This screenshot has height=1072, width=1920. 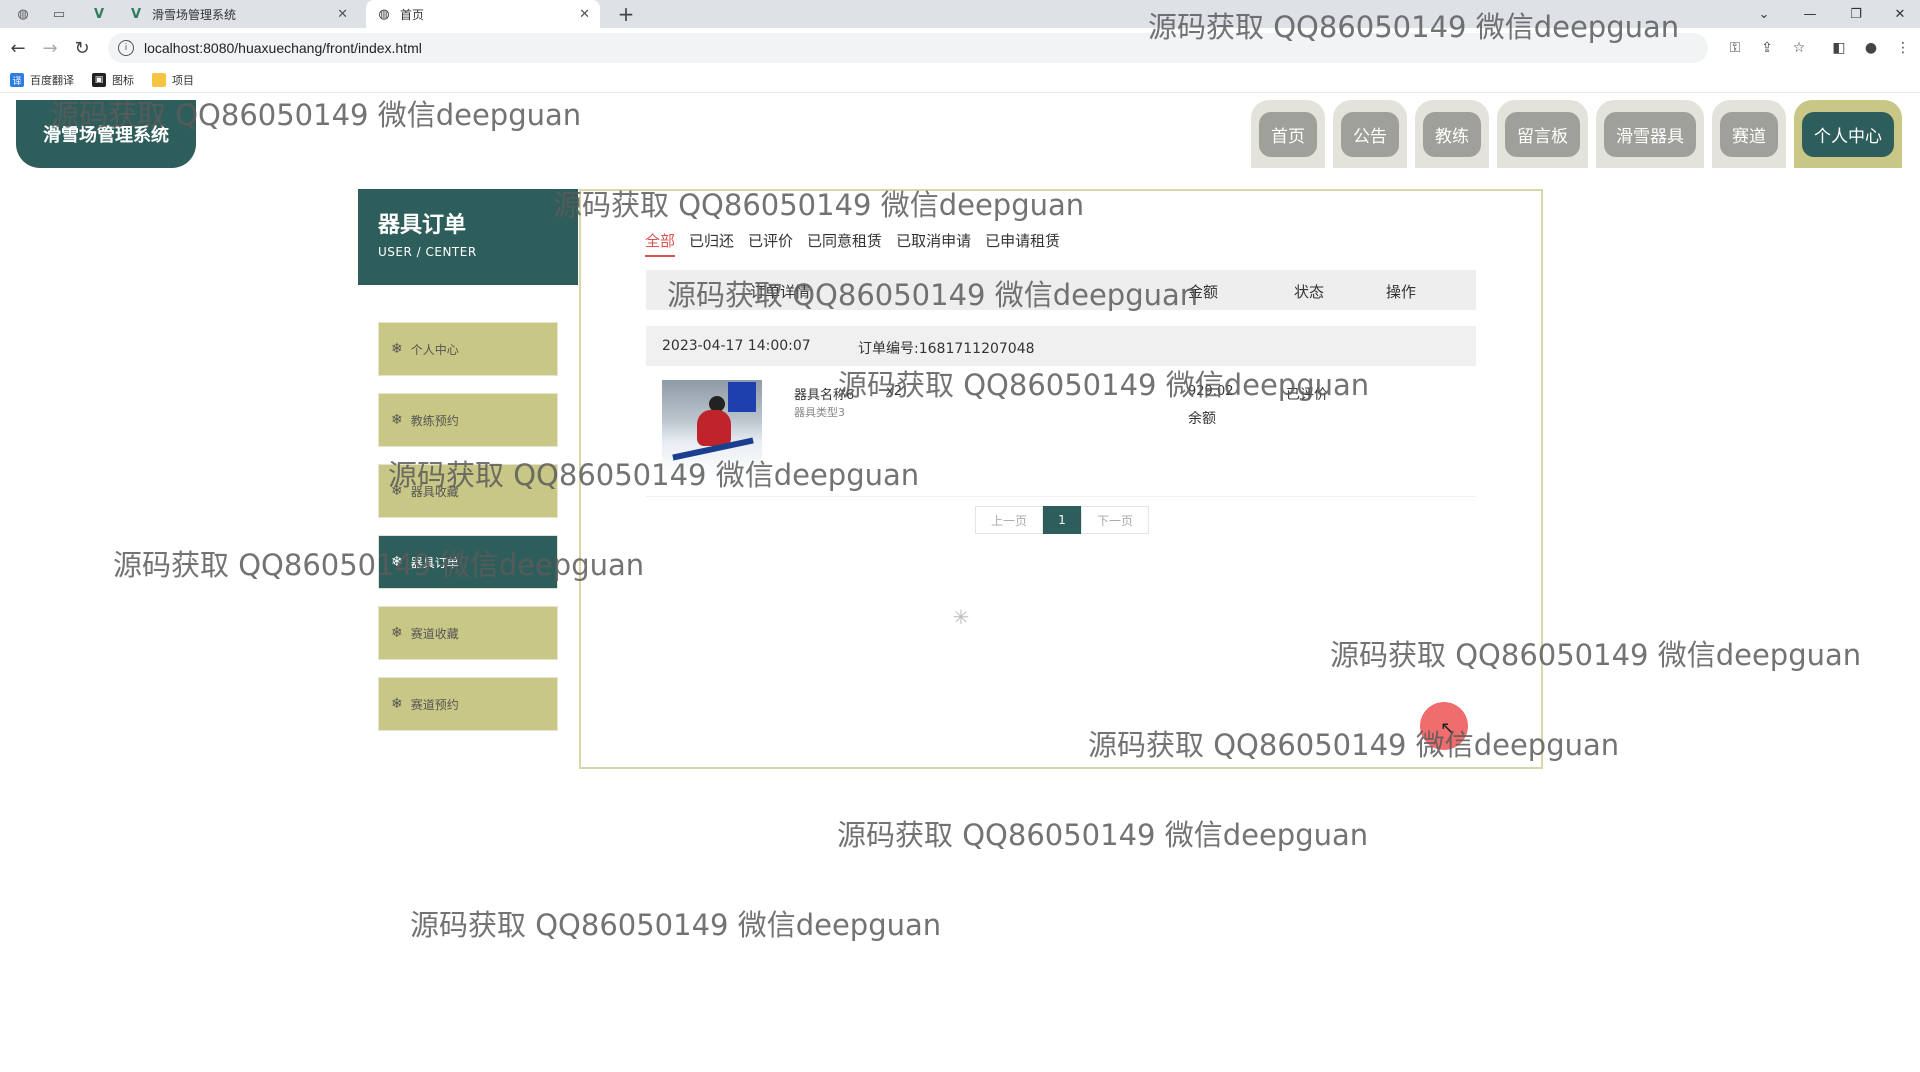 I want to click on translate-icon: 译, so click(x=17, y=80).